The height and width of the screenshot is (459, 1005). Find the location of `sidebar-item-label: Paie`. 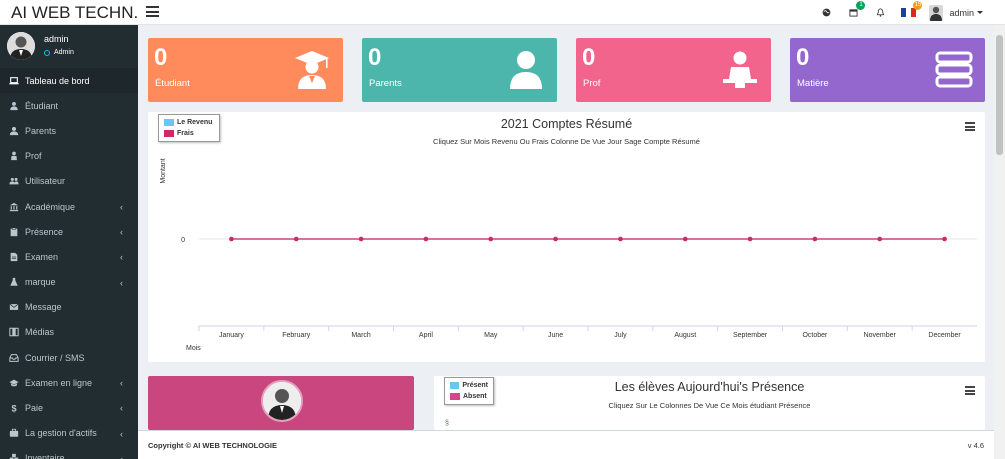

sidebar-item-label: Paie is located at coordinates (34, 408).